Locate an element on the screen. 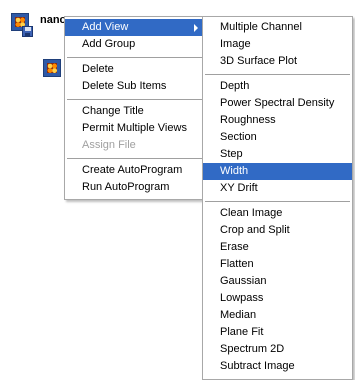 This screenshot has width=355, height=380. menu-item-delete-sub-items: Delete Sub Items is located at coordinates (134, 86).